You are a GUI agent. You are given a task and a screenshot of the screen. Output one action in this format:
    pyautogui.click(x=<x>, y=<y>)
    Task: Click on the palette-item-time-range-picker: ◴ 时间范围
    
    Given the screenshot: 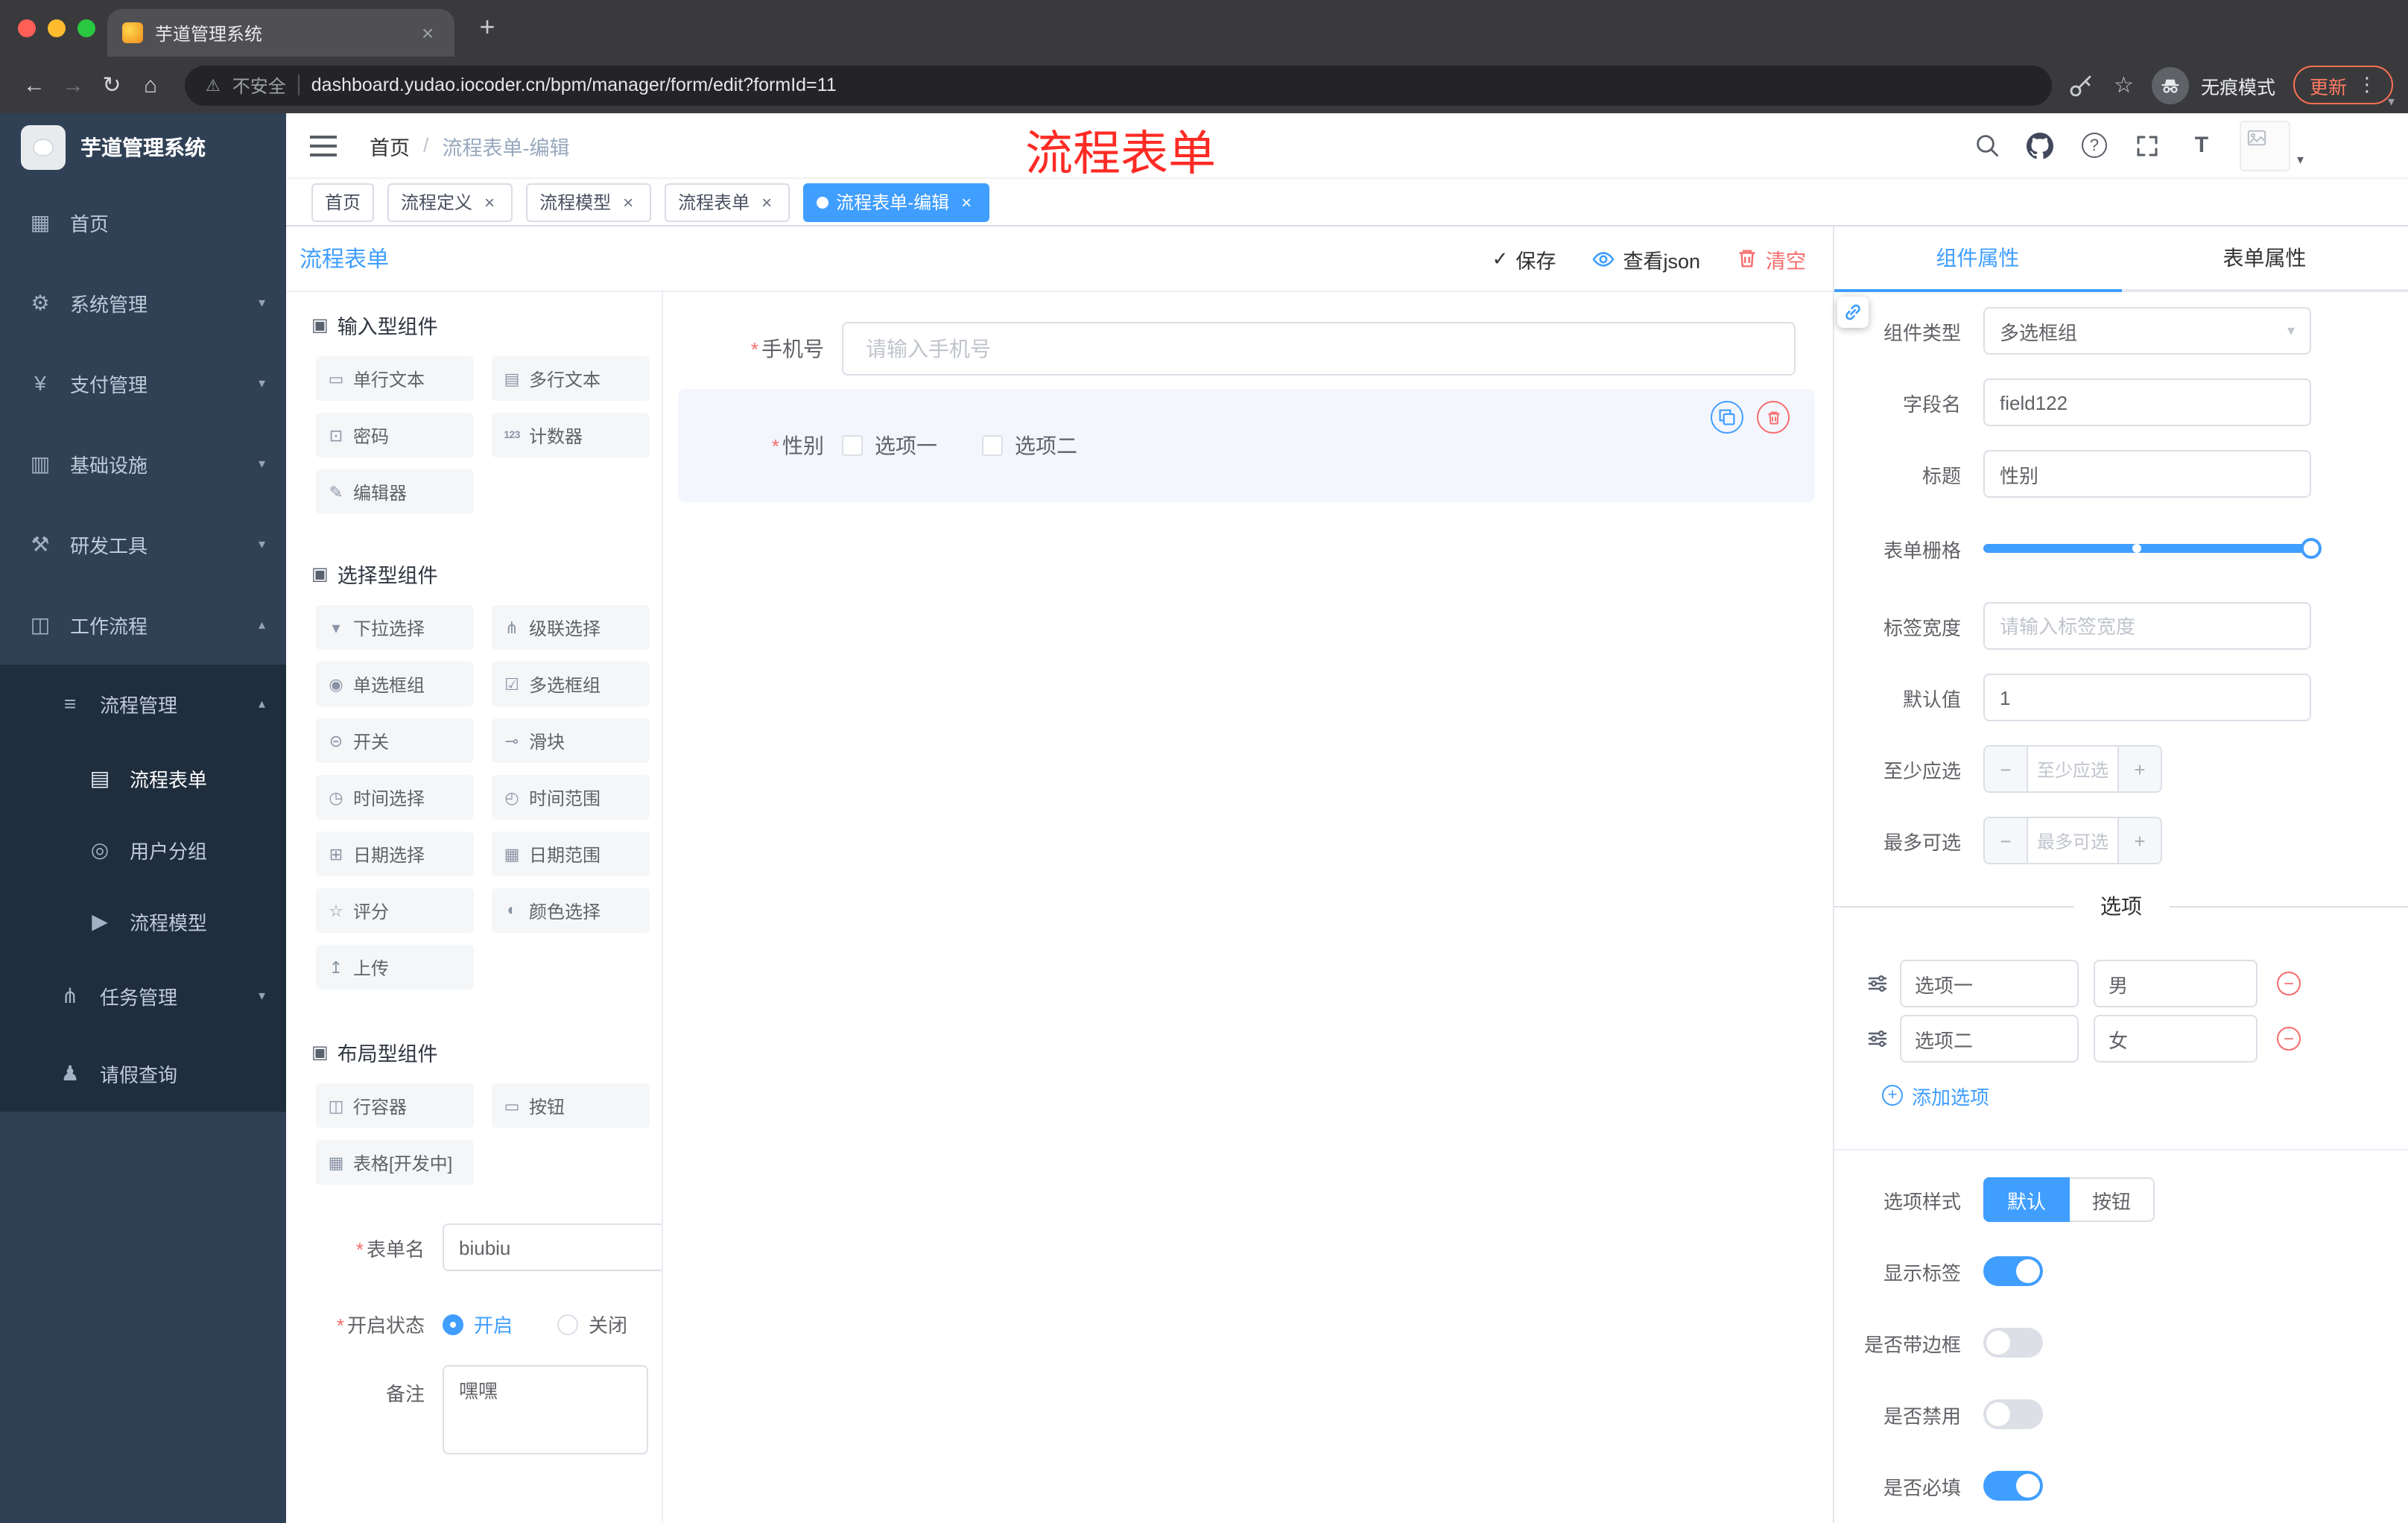 What is the action you would take?
    pyautogui.click(x=571, y=798)
    